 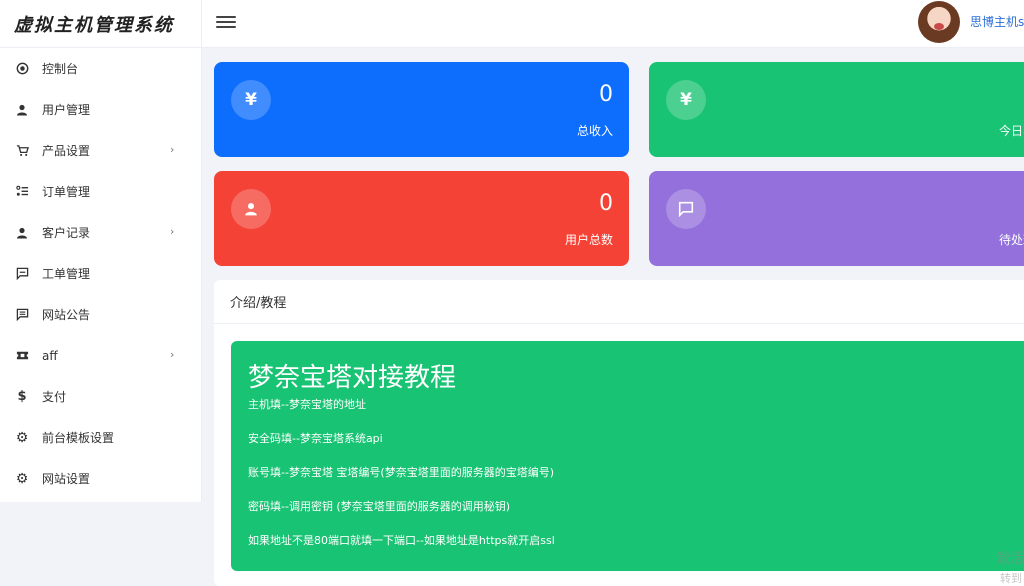 I want to click on stat-label: 用户总数, so click(x=588, y=240).